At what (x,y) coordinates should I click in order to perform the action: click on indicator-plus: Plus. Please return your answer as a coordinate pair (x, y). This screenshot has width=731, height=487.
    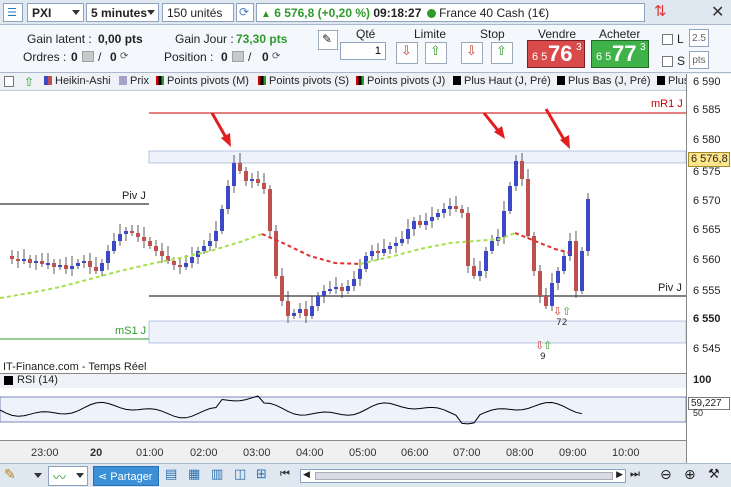
    Looking at the image, I should click on (673, 82).